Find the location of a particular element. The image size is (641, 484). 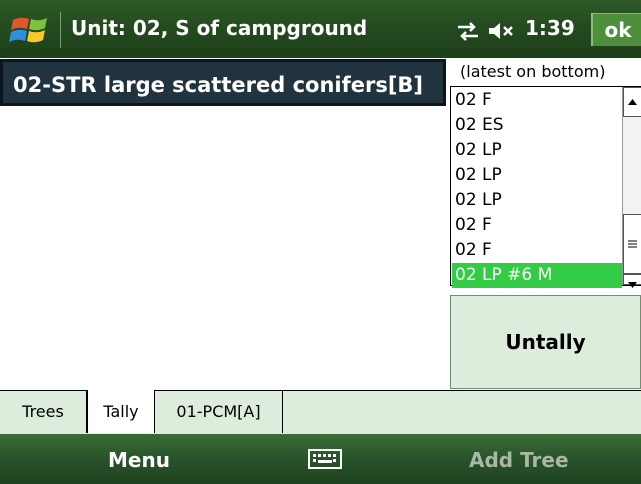

grip-icon is located at coordinates (632, 244).